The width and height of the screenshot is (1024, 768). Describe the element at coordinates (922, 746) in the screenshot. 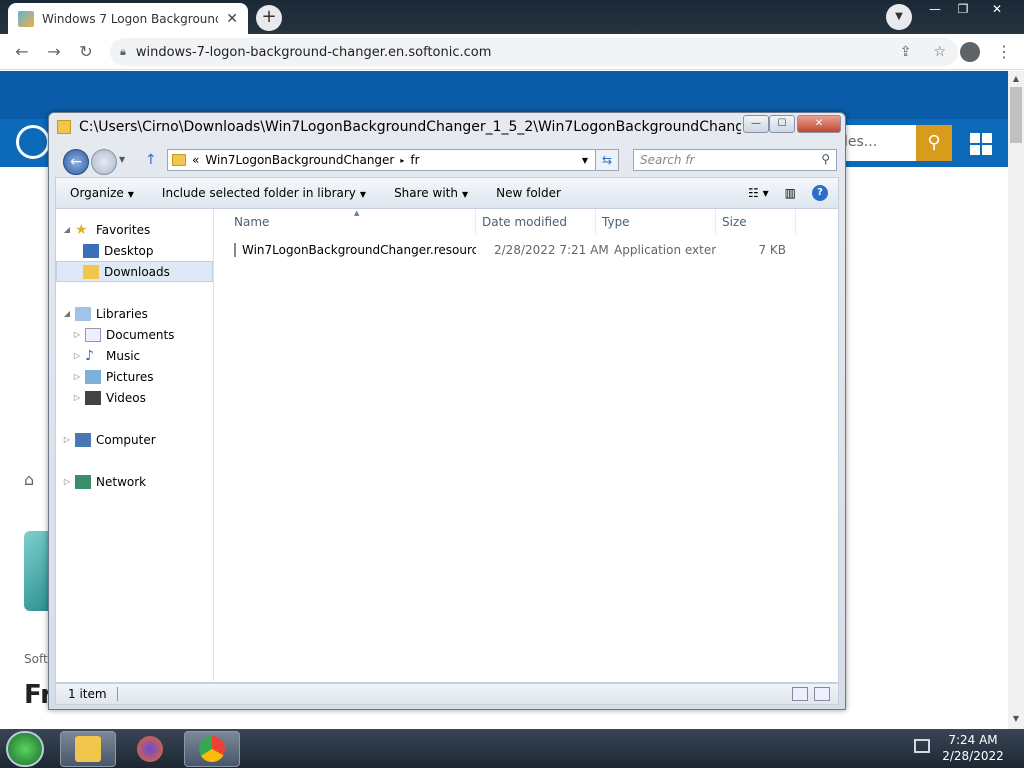

I see `network-tray-icon` at that location.